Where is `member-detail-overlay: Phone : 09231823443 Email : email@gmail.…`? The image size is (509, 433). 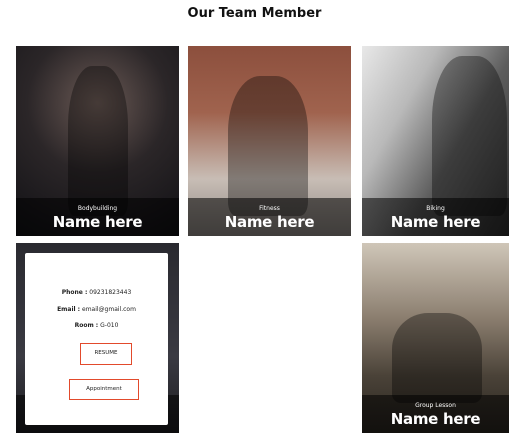
member-detail-overlay: Phone : 09231823443 Email : email@gmail.… is located at coordinates (96, 339).